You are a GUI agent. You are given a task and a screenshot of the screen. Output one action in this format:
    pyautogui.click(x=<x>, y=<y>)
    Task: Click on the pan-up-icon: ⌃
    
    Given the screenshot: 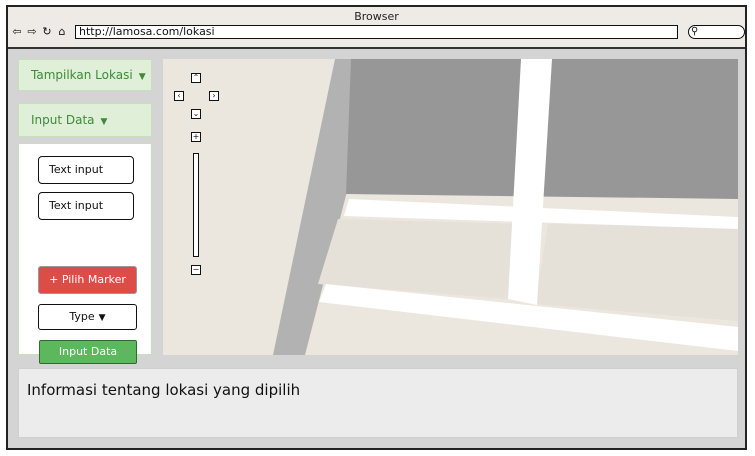 What is the action you would take?
    pyautogui.click(x=196, y=78)
    